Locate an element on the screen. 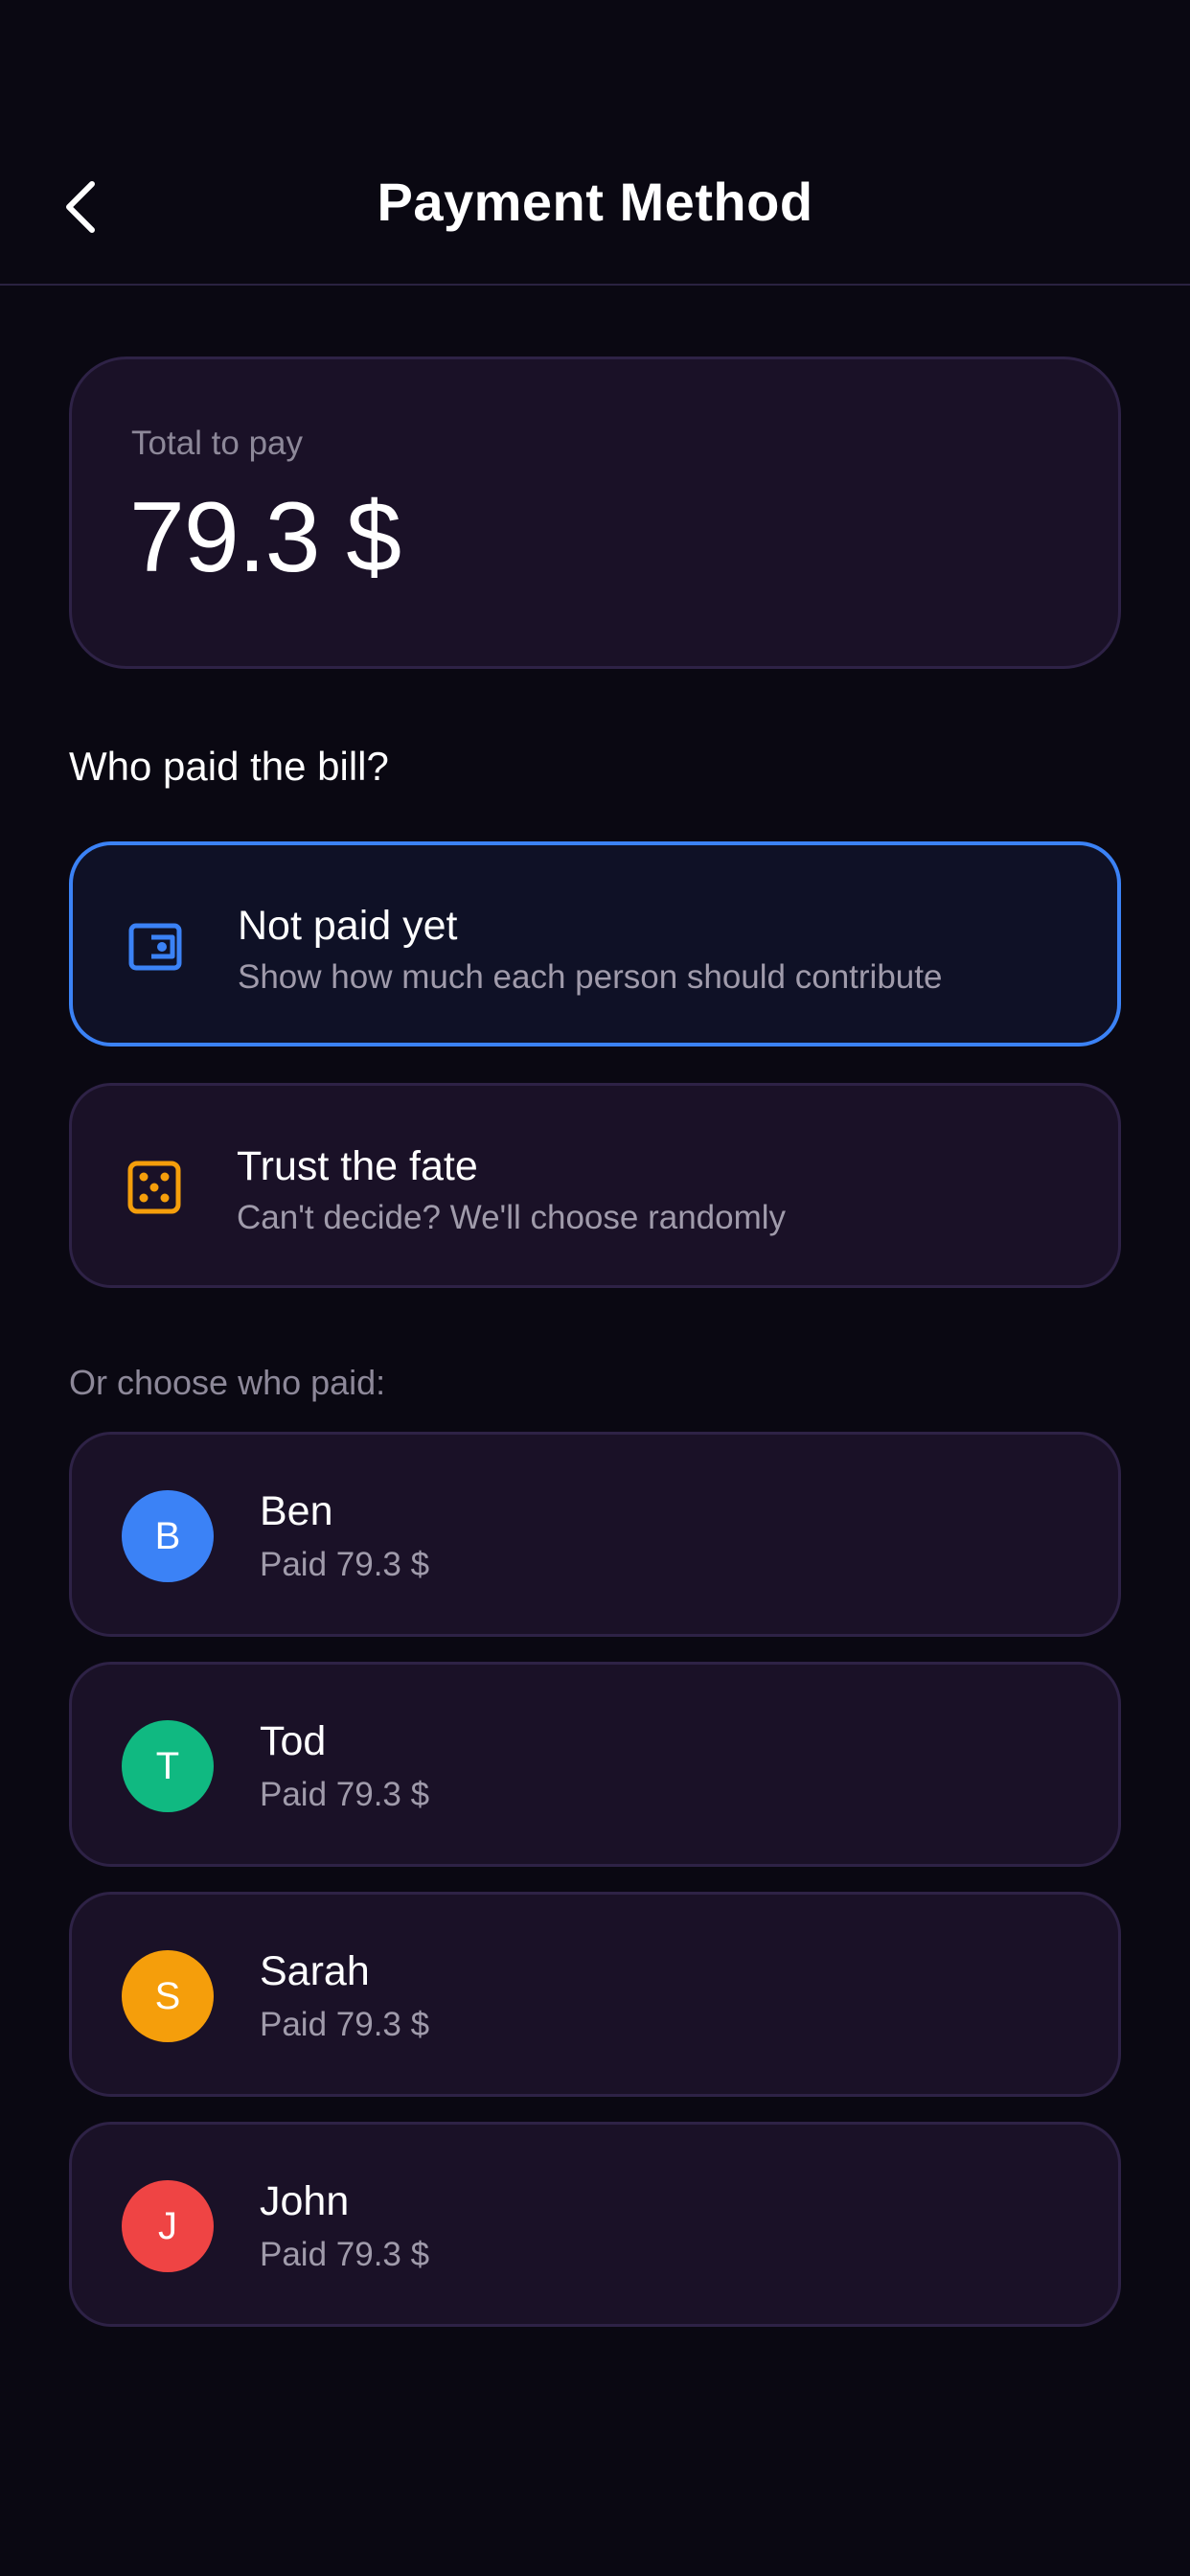 This screenshot has height=2576, width=1190. question-heading: Who paid the bill? is located at coordinates (229, 766).